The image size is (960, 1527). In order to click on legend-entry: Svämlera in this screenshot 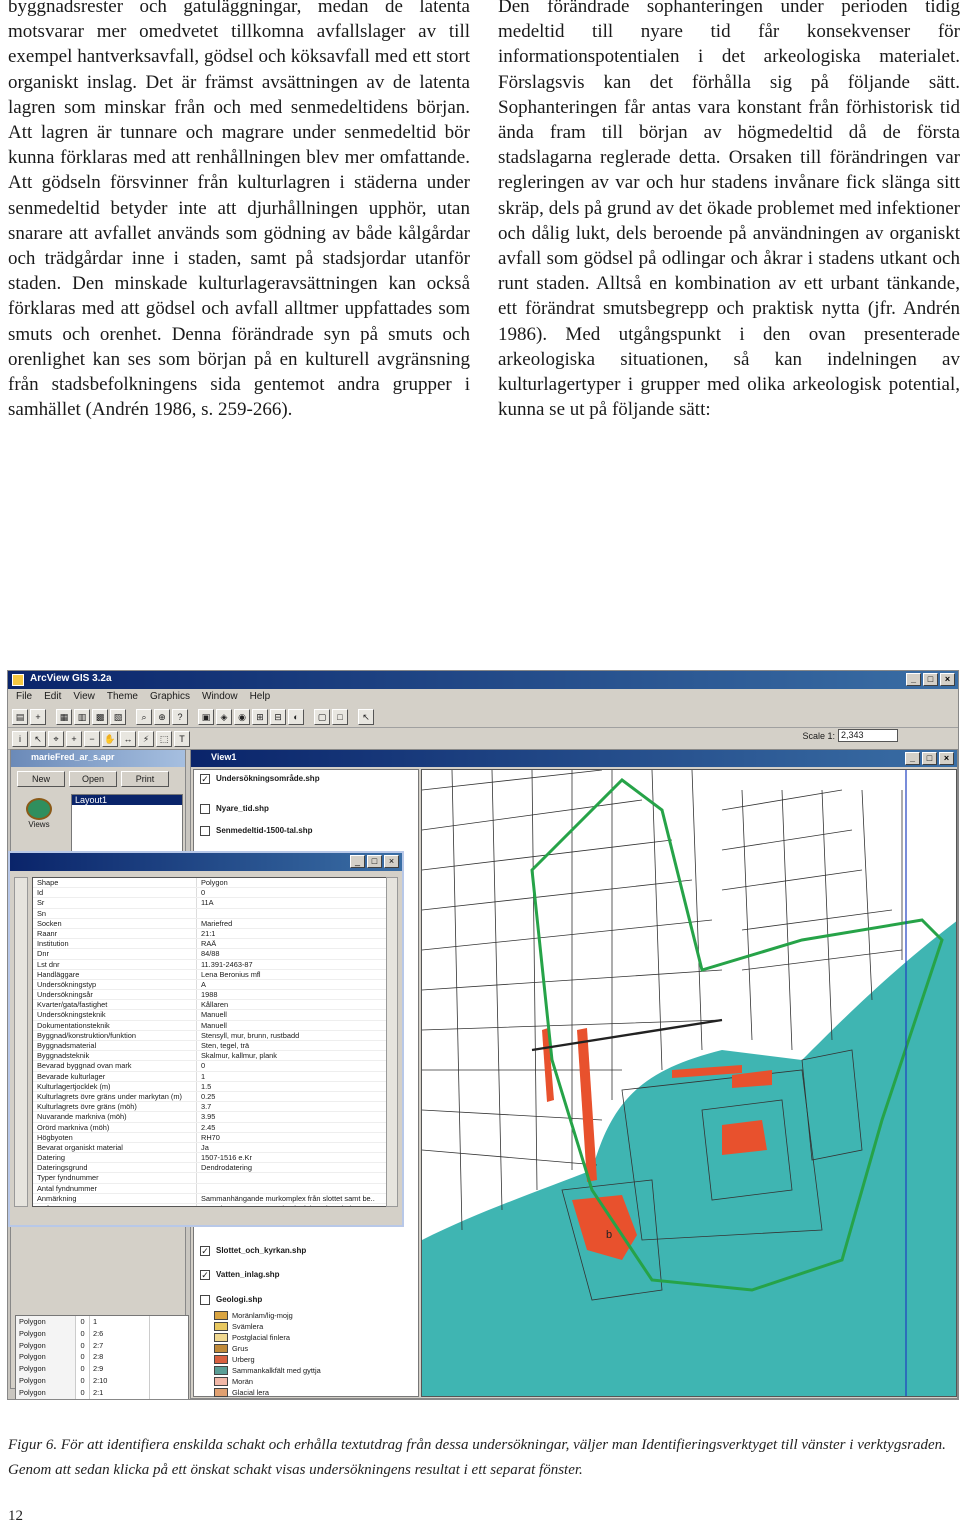, I will do `click(238, 1326)`.